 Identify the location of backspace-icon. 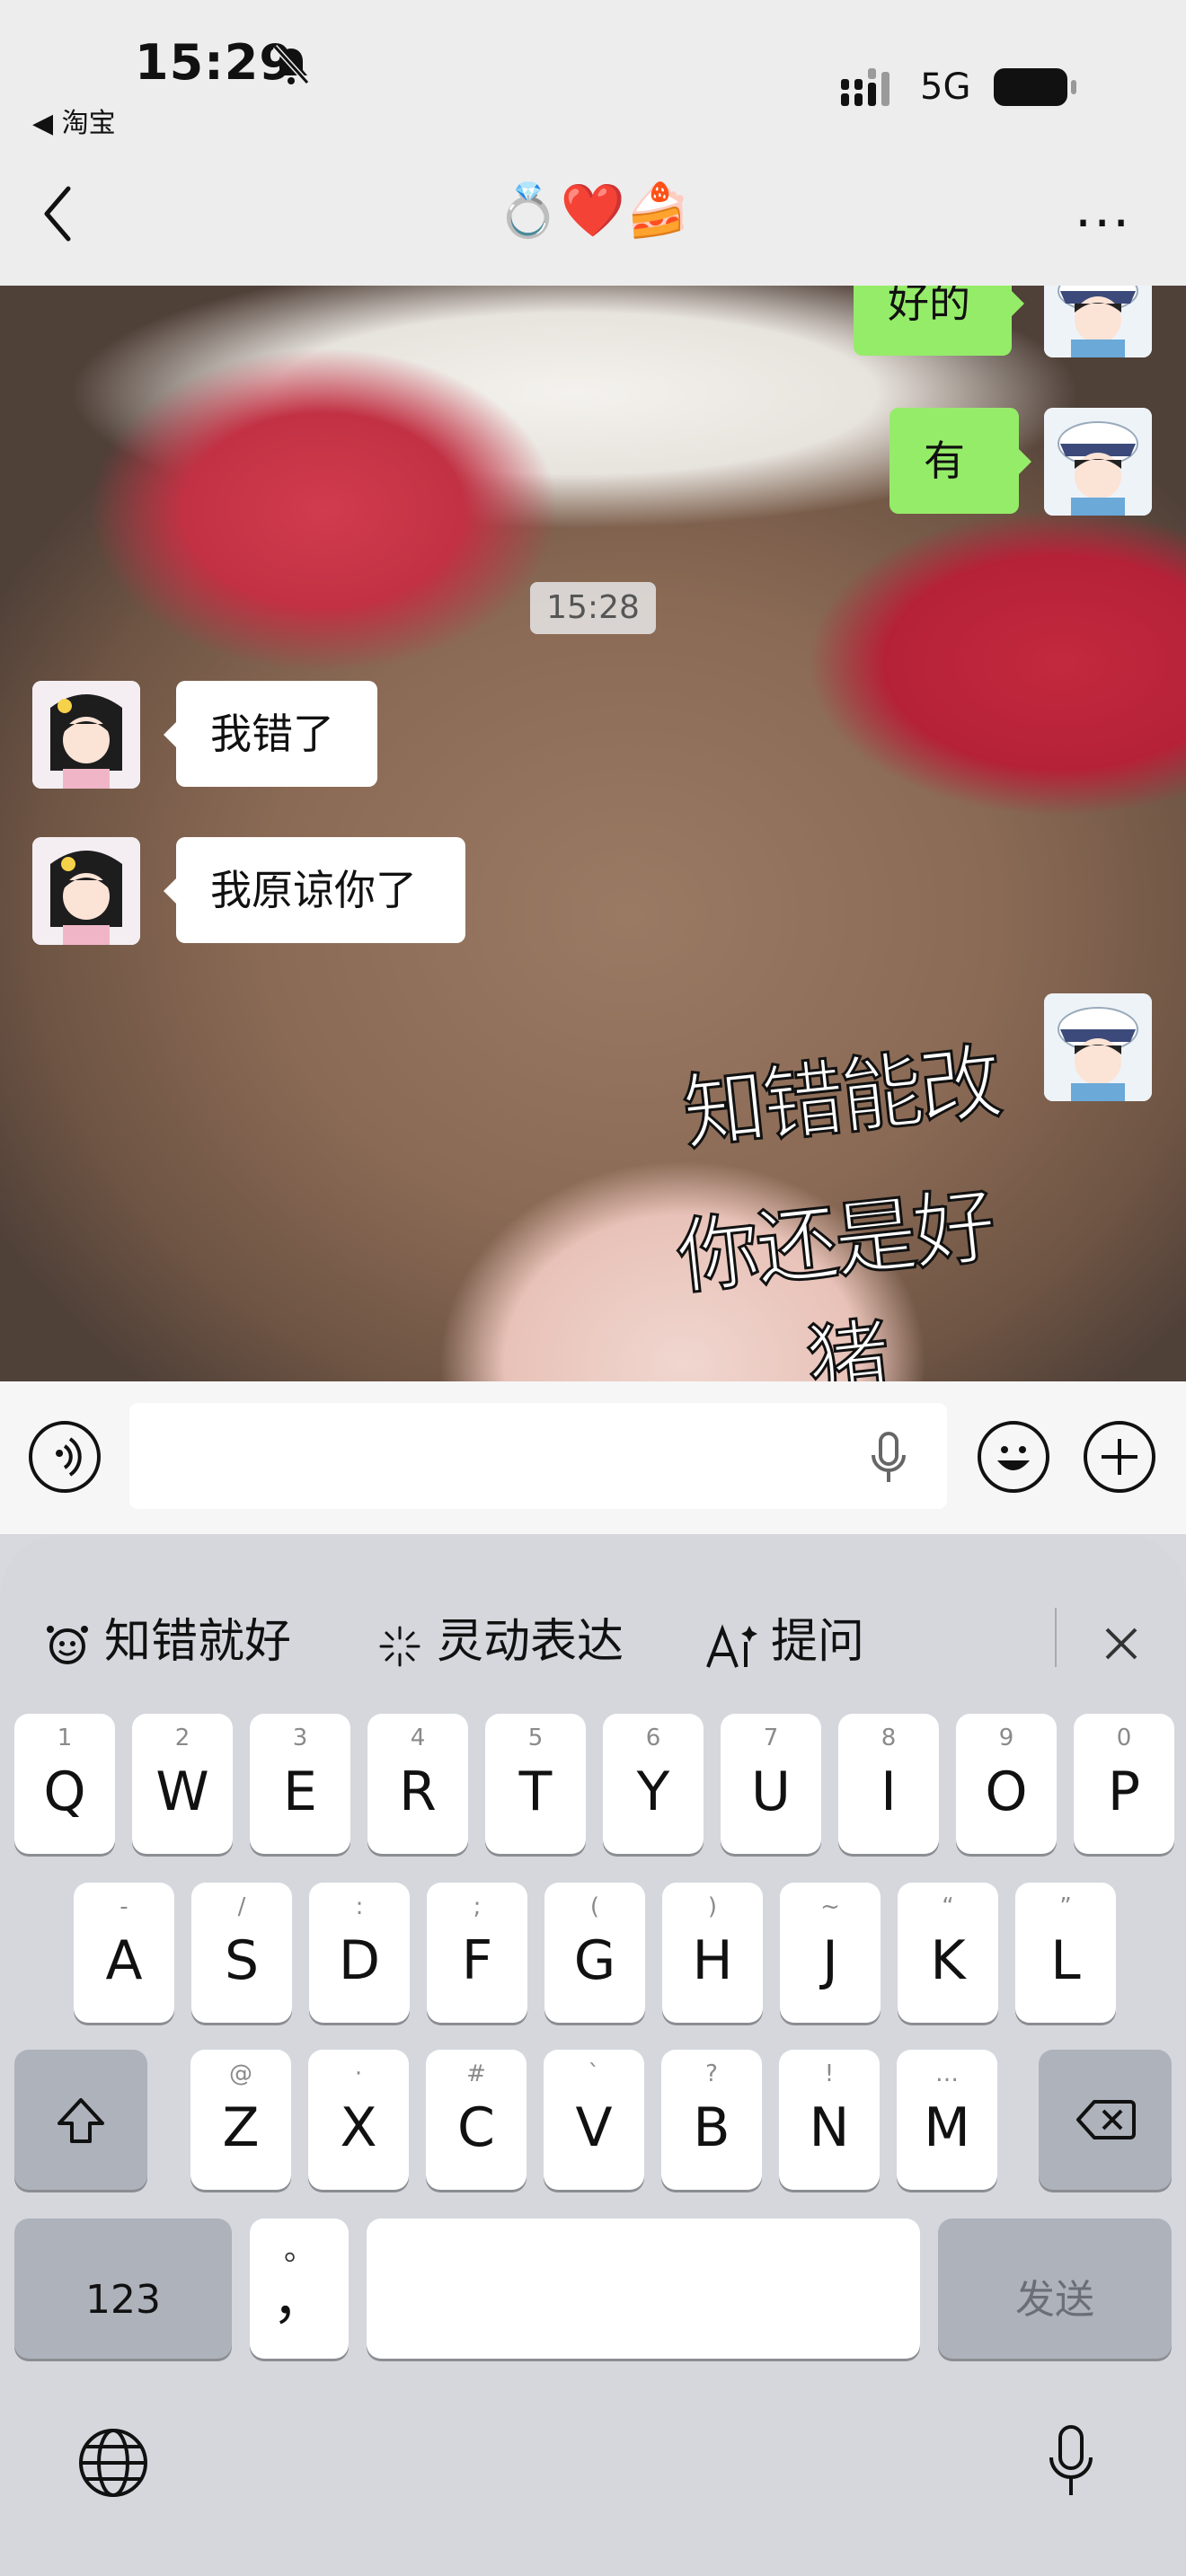
(1106, 2119).